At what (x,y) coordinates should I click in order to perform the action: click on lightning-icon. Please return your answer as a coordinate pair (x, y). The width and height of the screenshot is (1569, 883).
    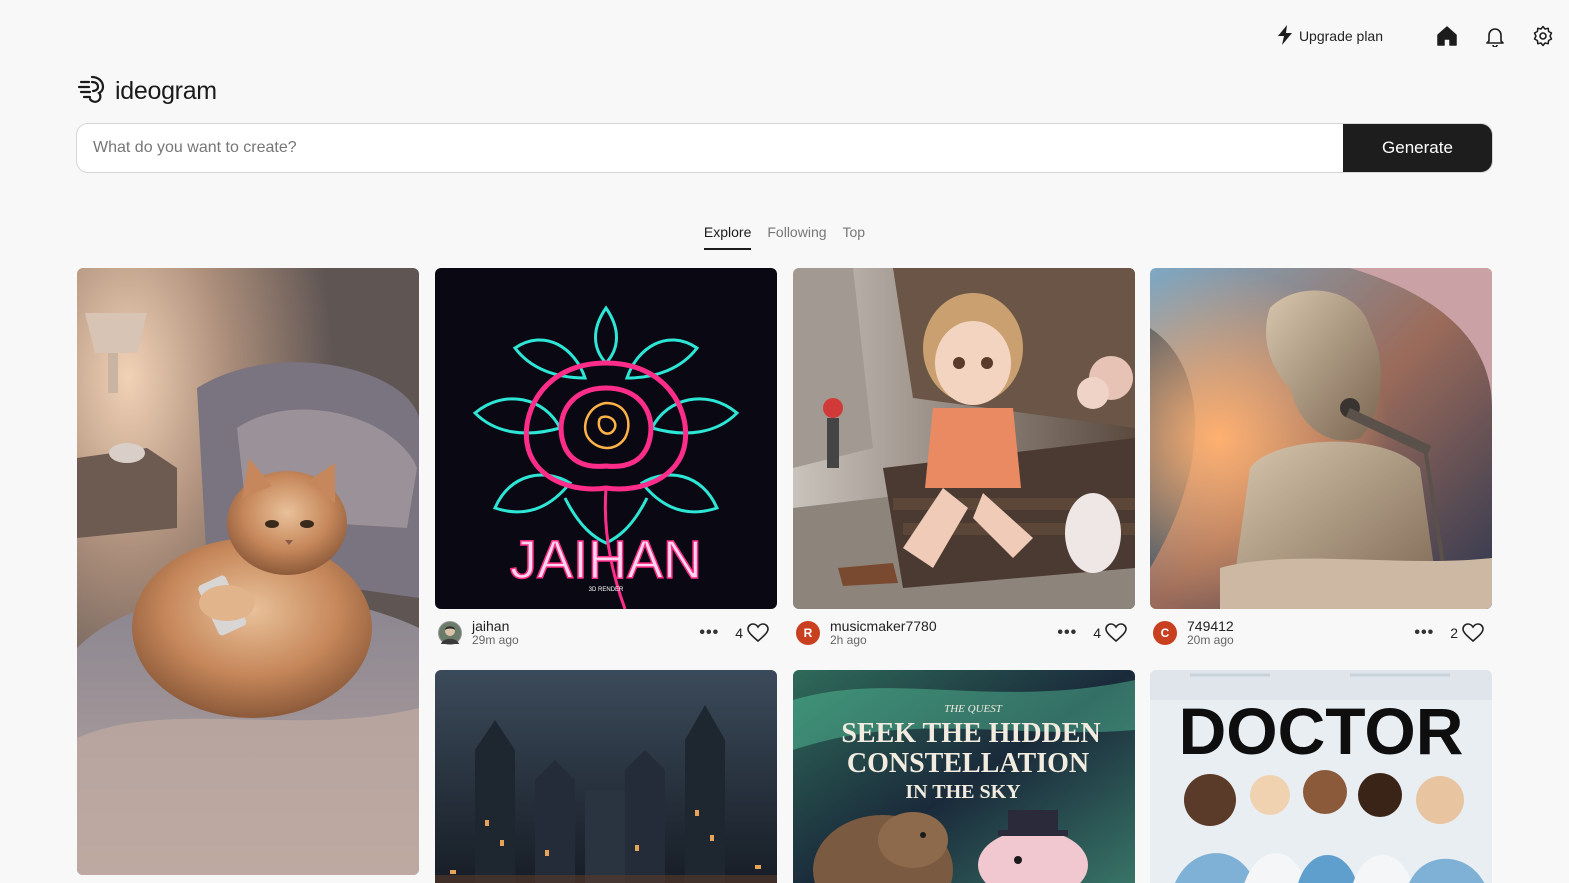
    Looking at the image, I should click on (1285, 36).